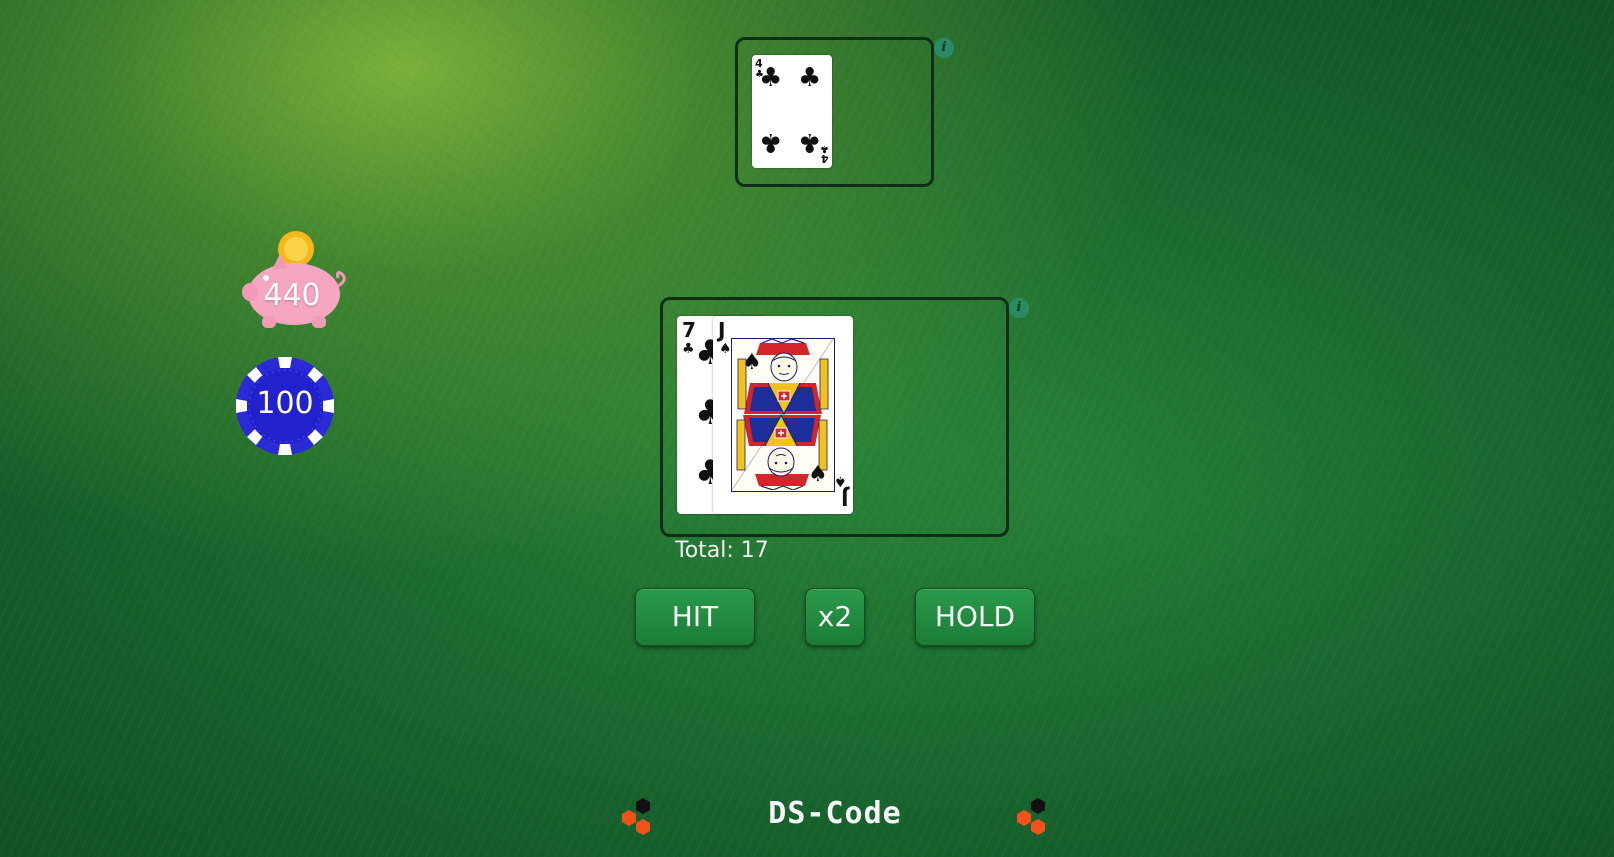 The width and height of the screenshot is (1614, 857). I want to click on jack-face-illustration: ♠ ♠, so click(783, 415).